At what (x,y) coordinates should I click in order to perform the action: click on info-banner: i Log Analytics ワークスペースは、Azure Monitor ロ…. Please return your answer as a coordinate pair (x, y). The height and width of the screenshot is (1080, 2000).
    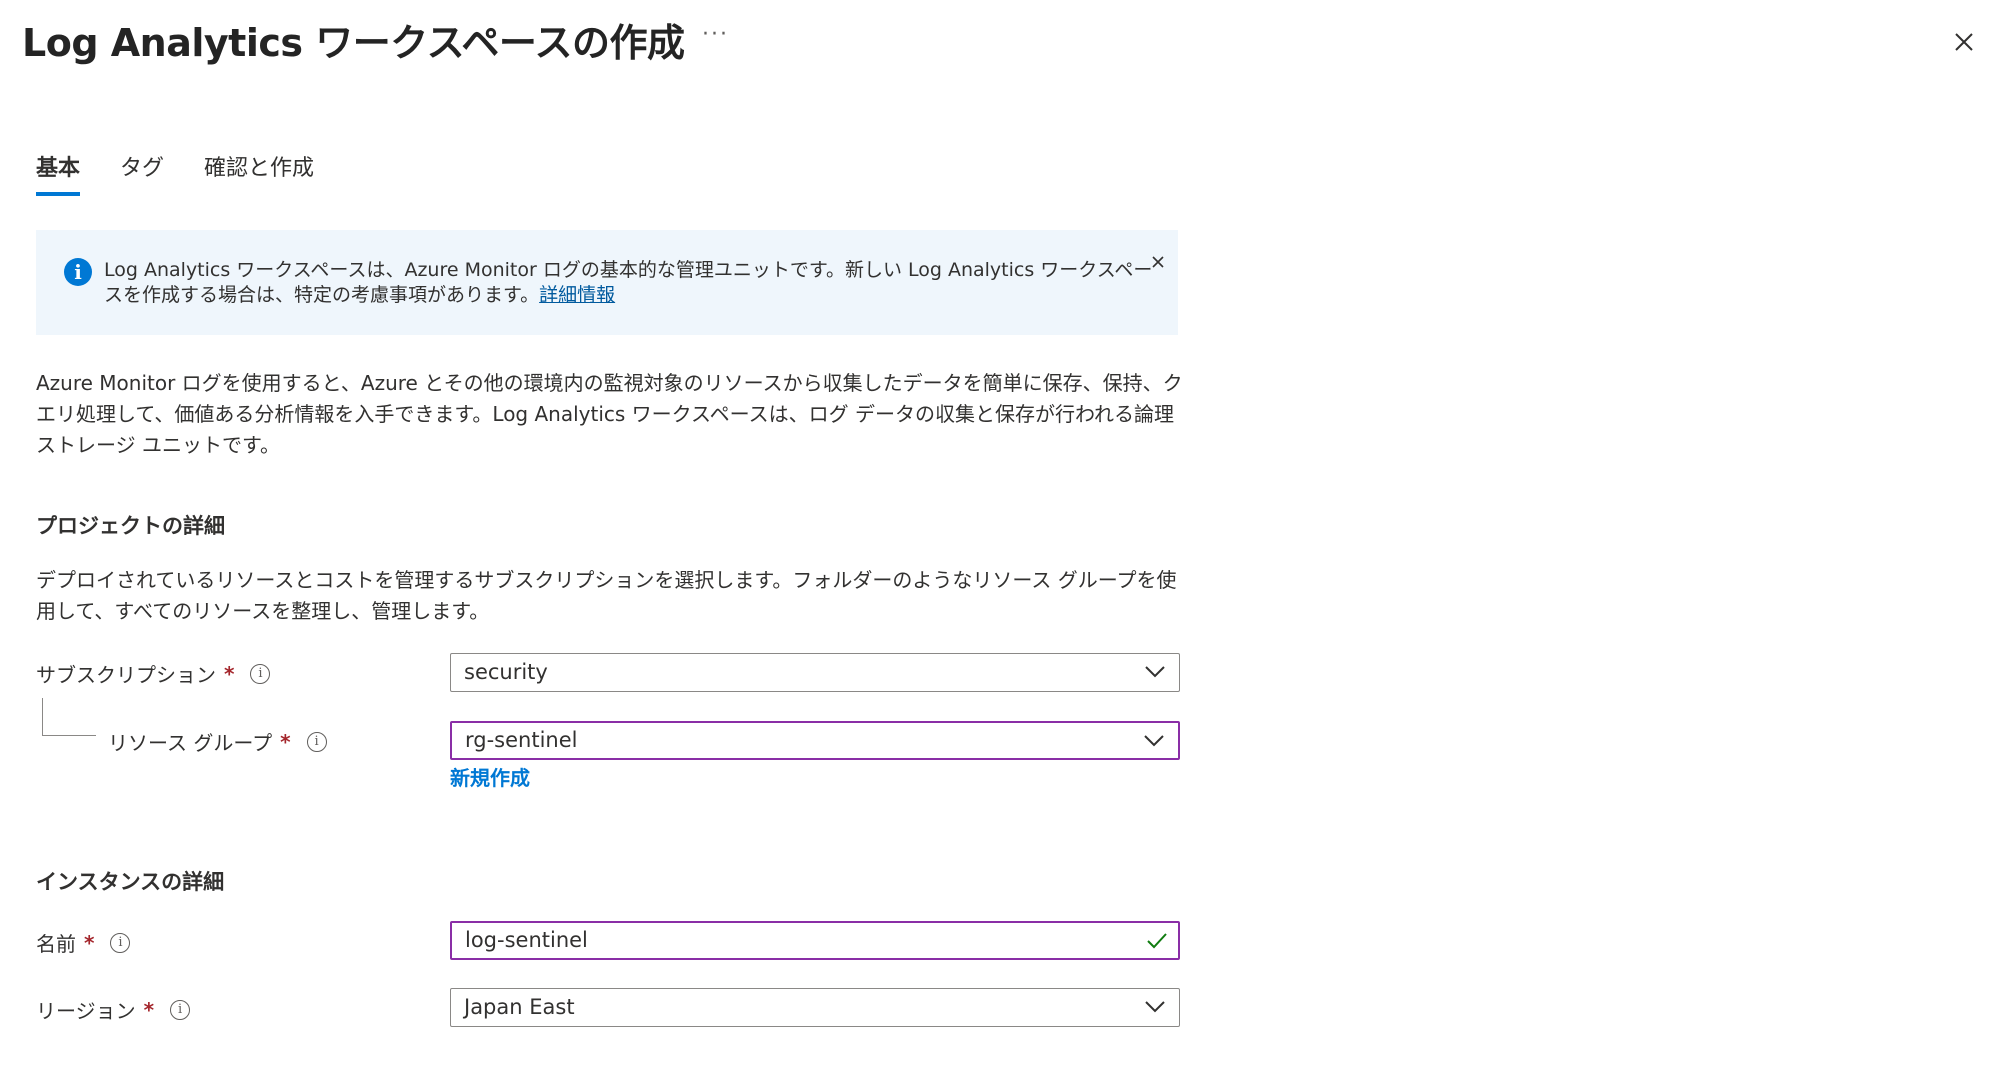
    Looking at the image, I should click on (607, 282).